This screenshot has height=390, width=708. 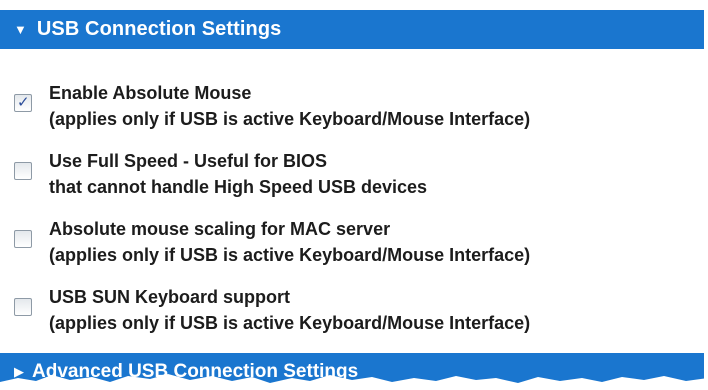 I want to click on usb-sun-keyboard-checkbox, so click(x=23, y=307).